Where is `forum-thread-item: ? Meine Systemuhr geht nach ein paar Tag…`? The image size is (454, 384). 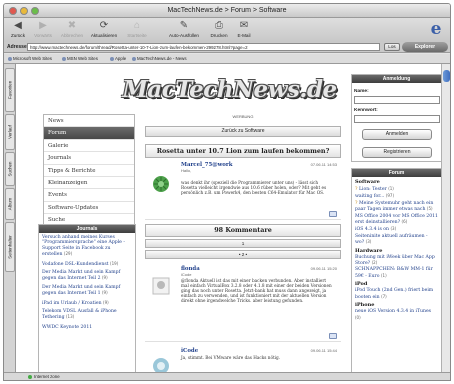
forum-thread-item: ? Meine Systemuhr geht nach ein paar Tag… is located at coordinates (396, 206).